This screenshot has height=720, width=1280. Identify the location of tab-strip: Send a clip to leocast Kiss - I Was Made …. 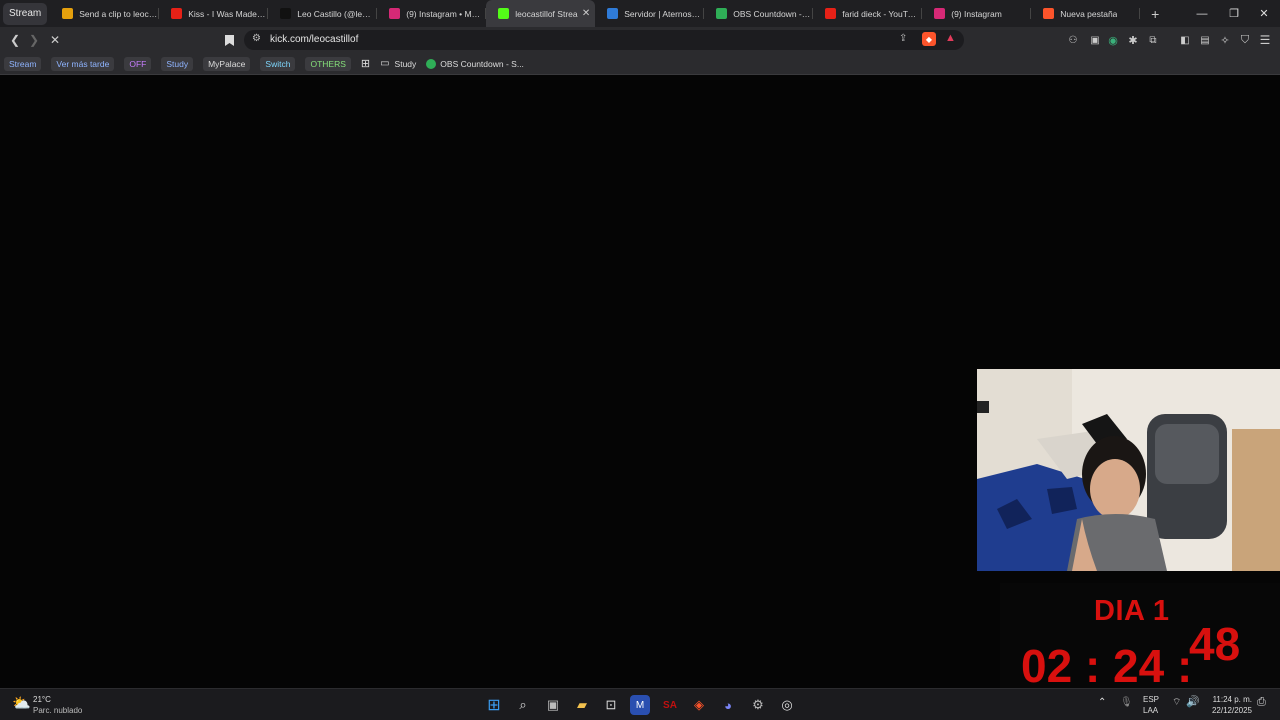
(595, 13).